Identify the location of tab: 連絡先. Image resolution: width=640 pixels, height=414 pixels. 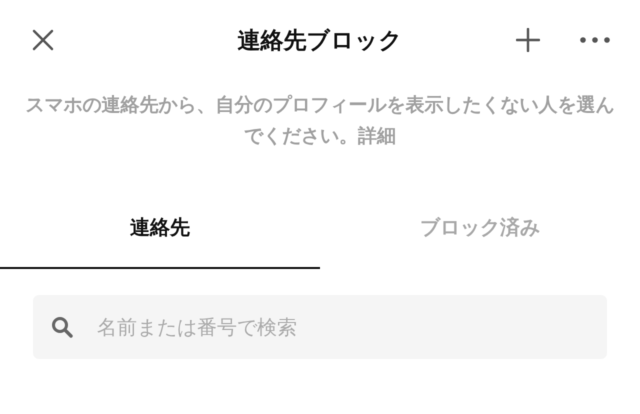
(160, 235).